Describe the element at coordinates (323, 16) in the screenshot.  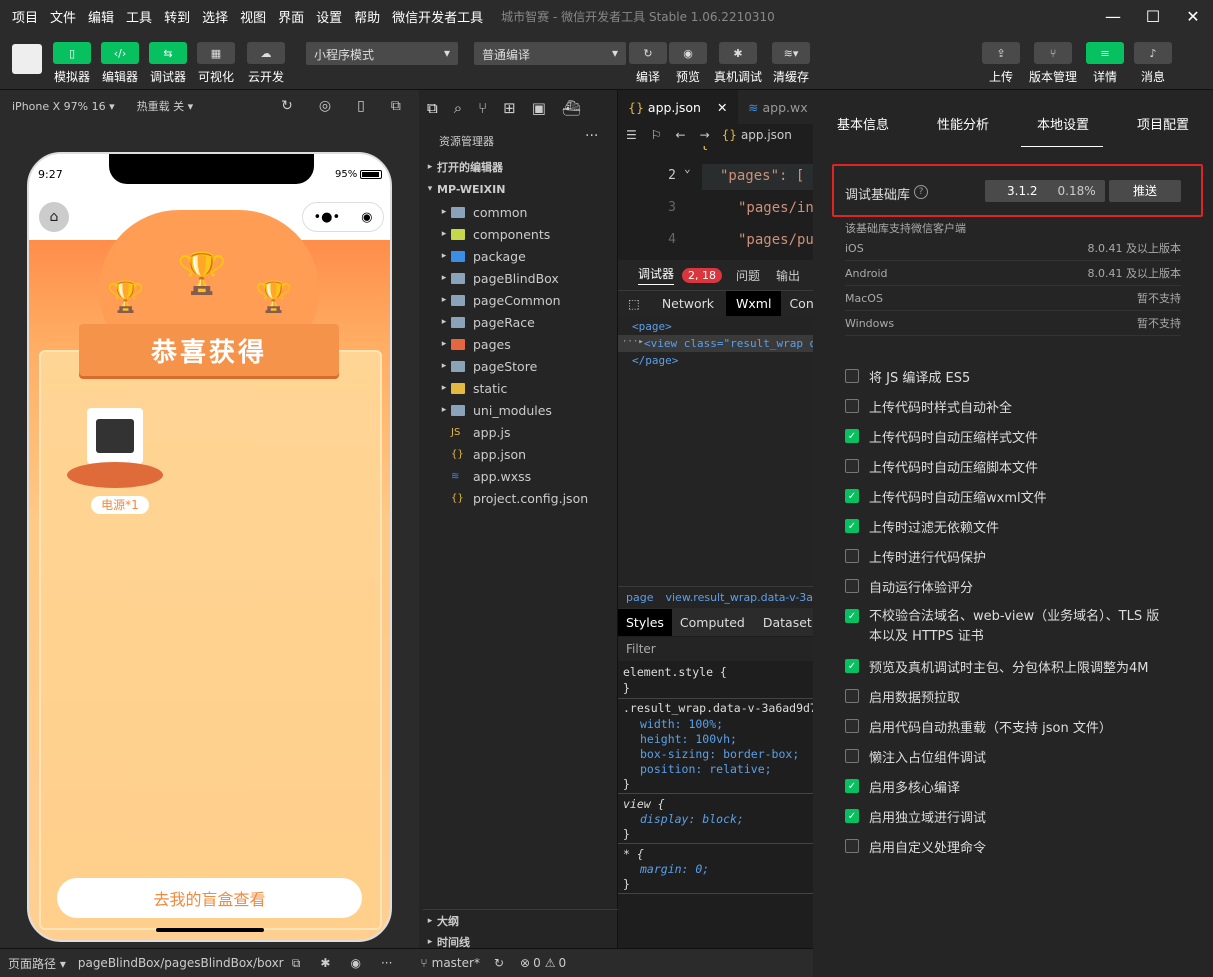
I see `menu-settings: 设置` at that location.